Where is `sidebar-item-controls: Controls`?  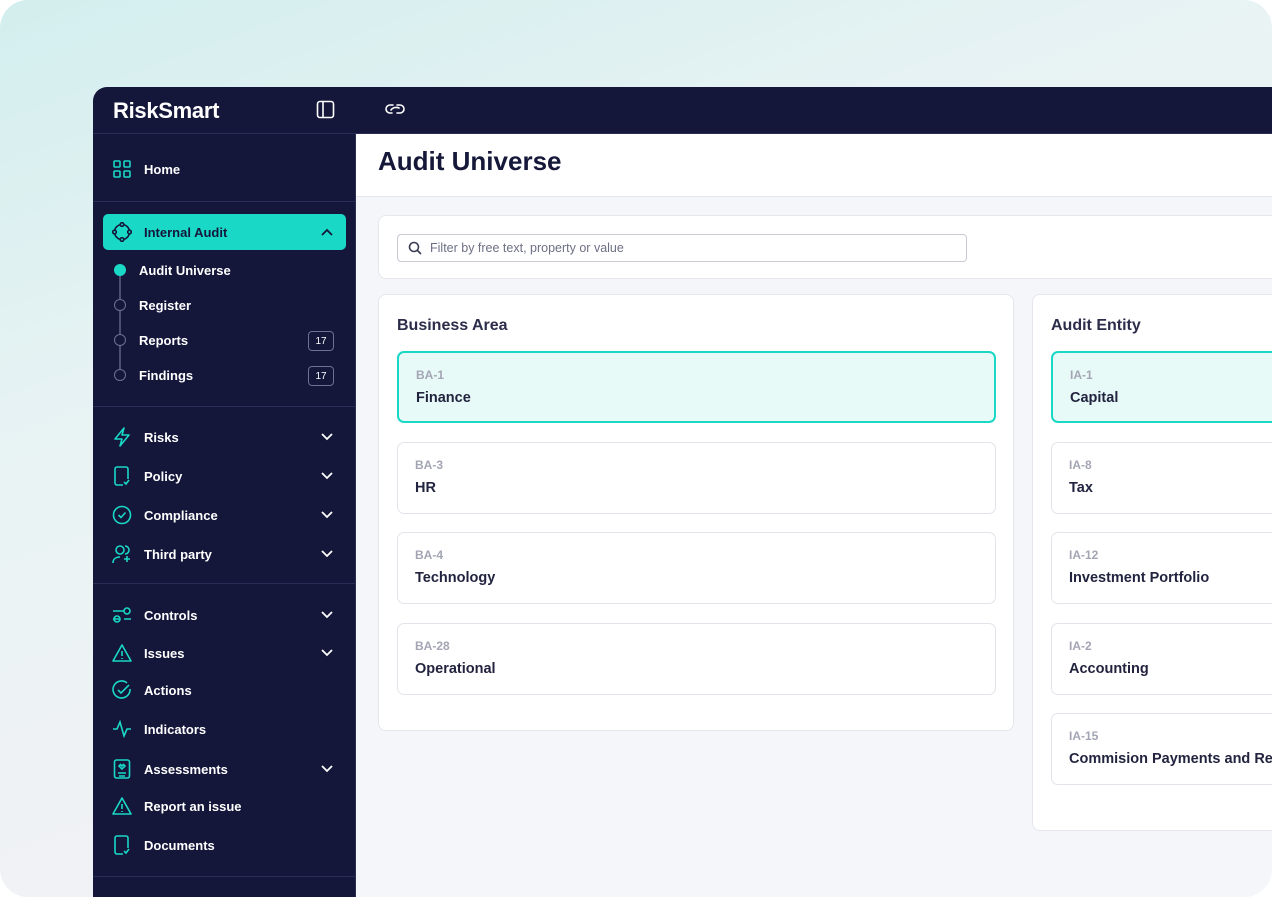 sidebar-item-controls: Controls is located at coordinates (224, 615).